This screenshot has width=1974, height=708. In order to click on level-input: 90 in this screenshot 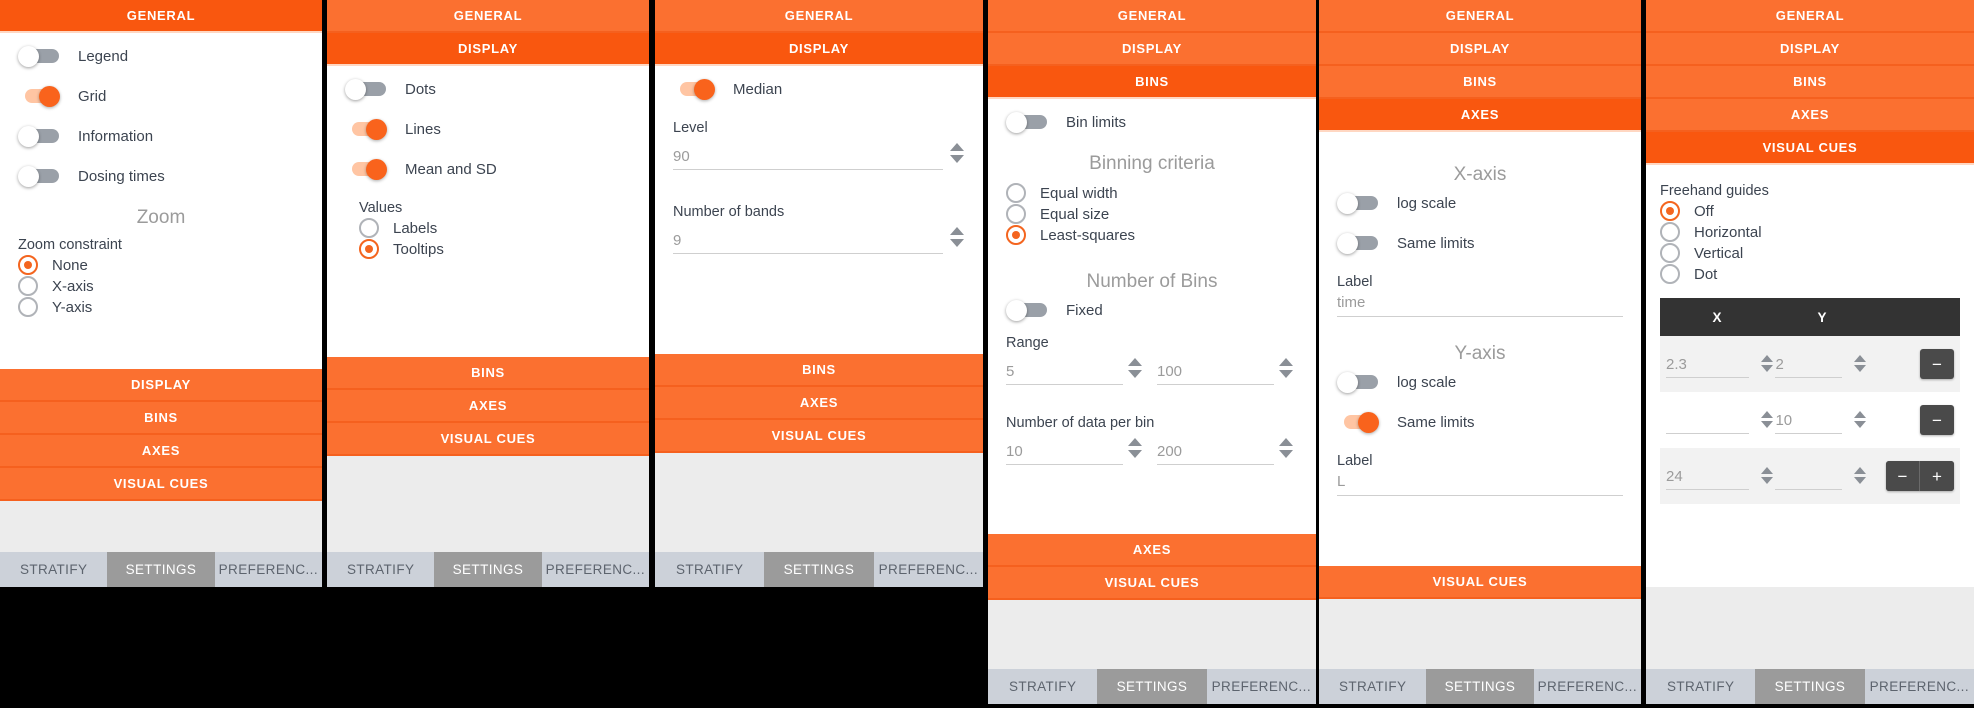, I will do `click(808, 158)`.